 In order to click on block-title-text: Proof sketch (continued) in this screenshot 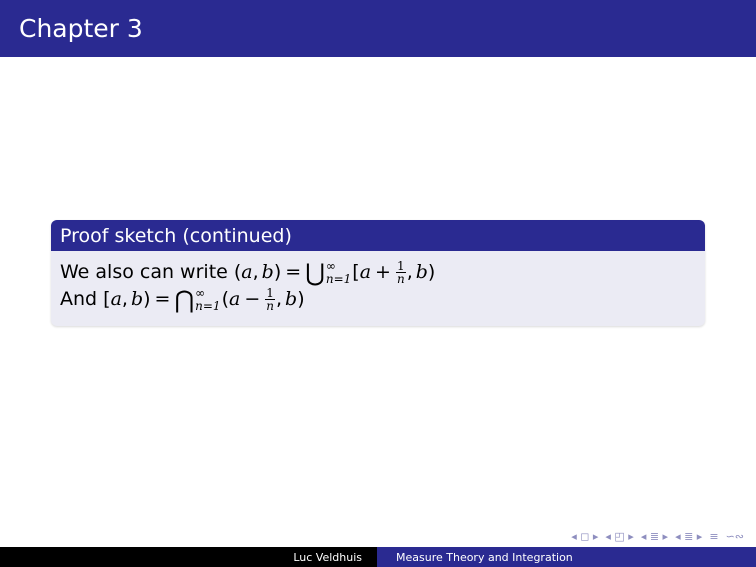, I will do `click(176, 235)`.